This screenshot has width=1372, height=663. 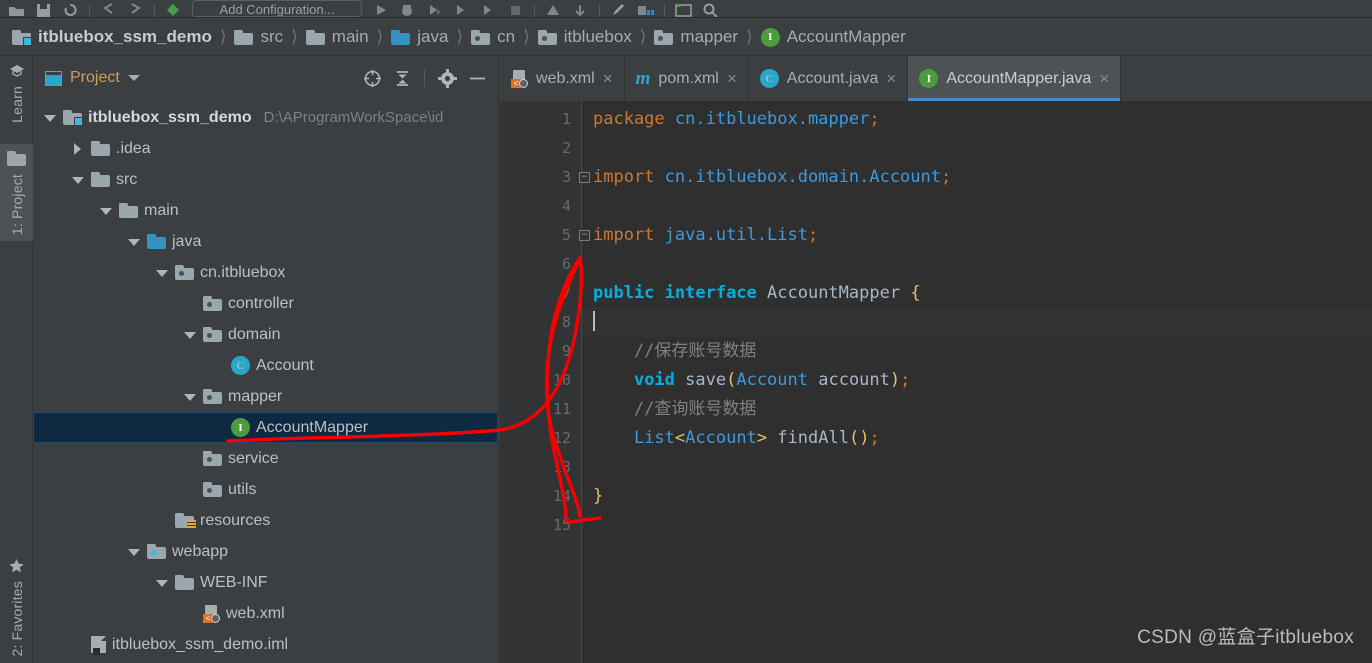 I want to click on tree-node: controller, so click(x=265, y=303).